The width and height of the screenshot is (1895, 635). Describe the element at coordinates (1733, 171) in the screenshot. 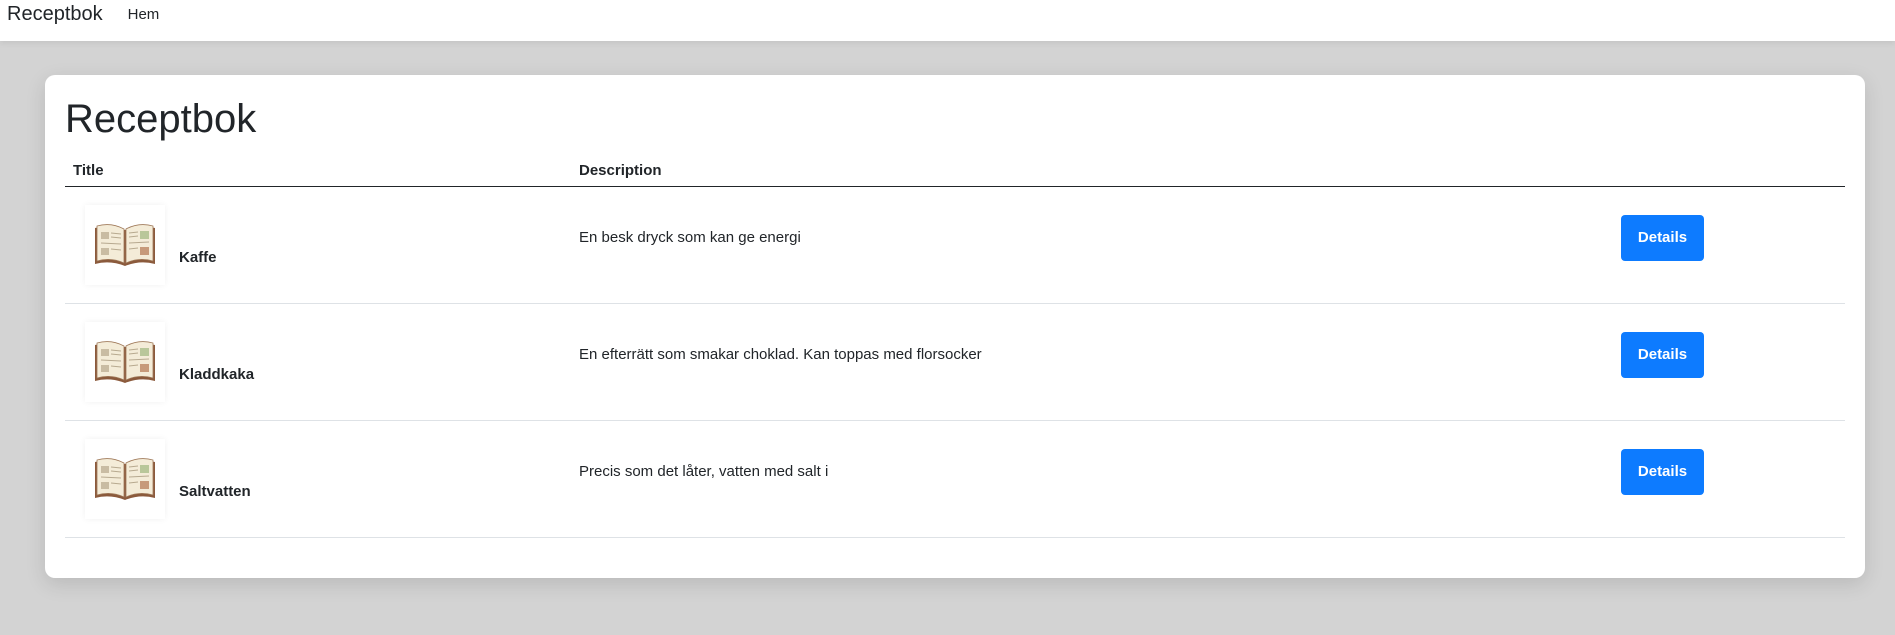

I see `column-header-actions` at that location.